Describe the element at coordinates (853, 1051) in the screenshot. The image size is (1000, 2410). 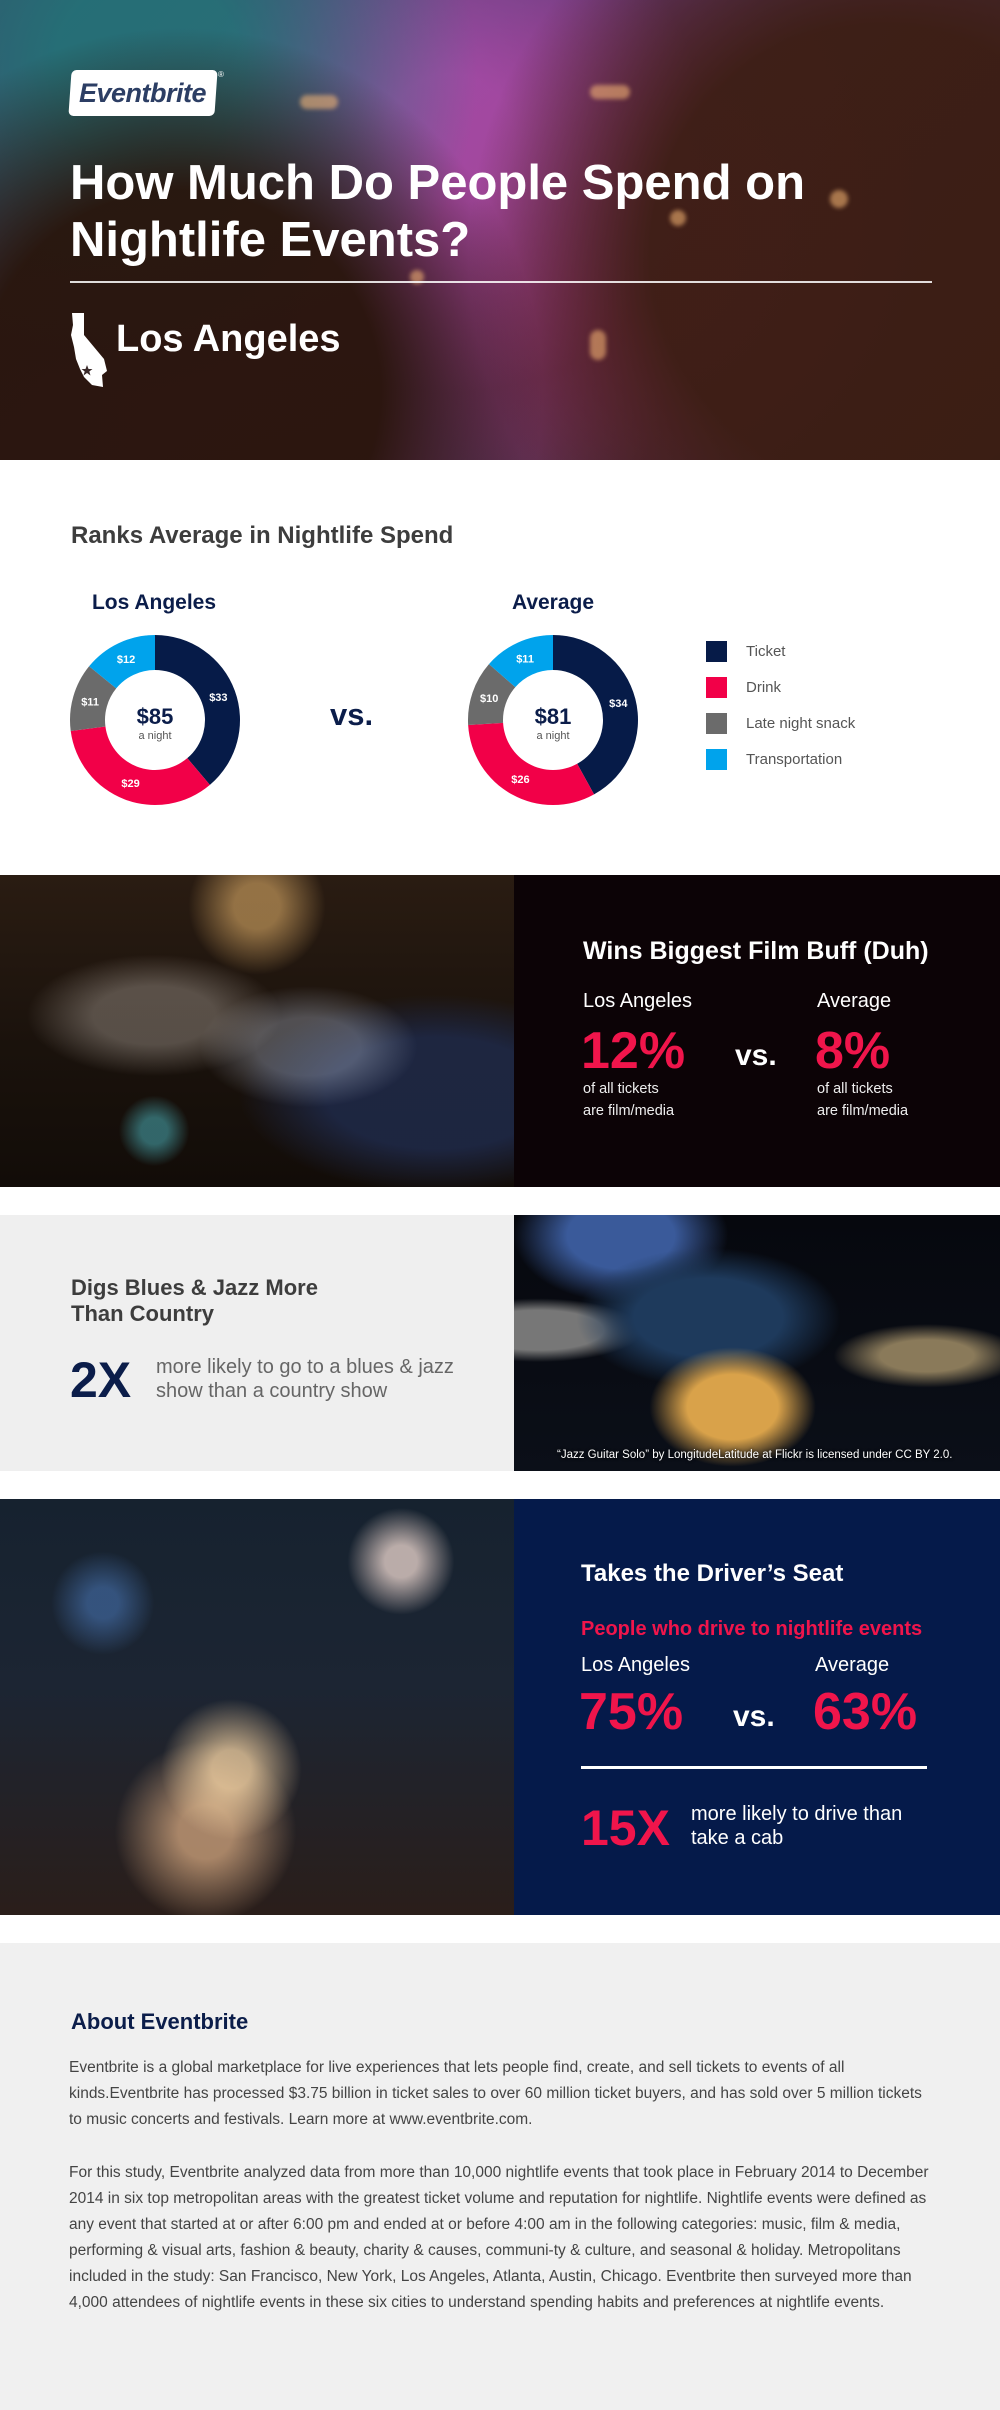
I see `stat-value-average: 8%` at that location.